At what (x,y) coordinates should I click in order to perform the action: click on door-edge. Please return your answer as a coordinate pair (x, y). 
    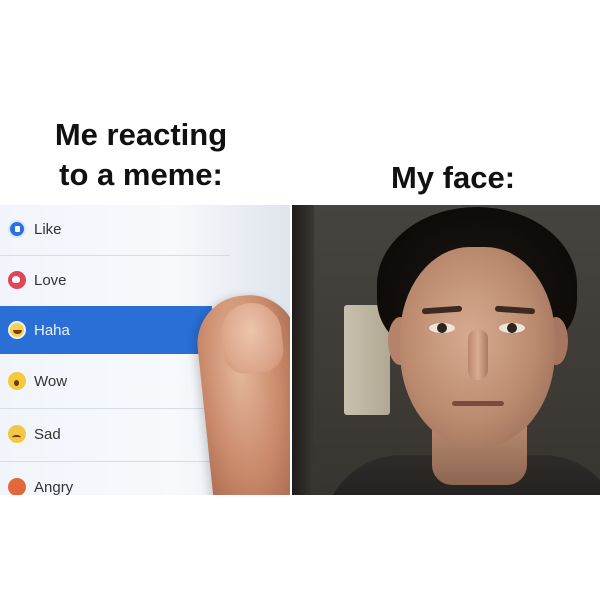
    Looking at the image, I should click on (303, 350).